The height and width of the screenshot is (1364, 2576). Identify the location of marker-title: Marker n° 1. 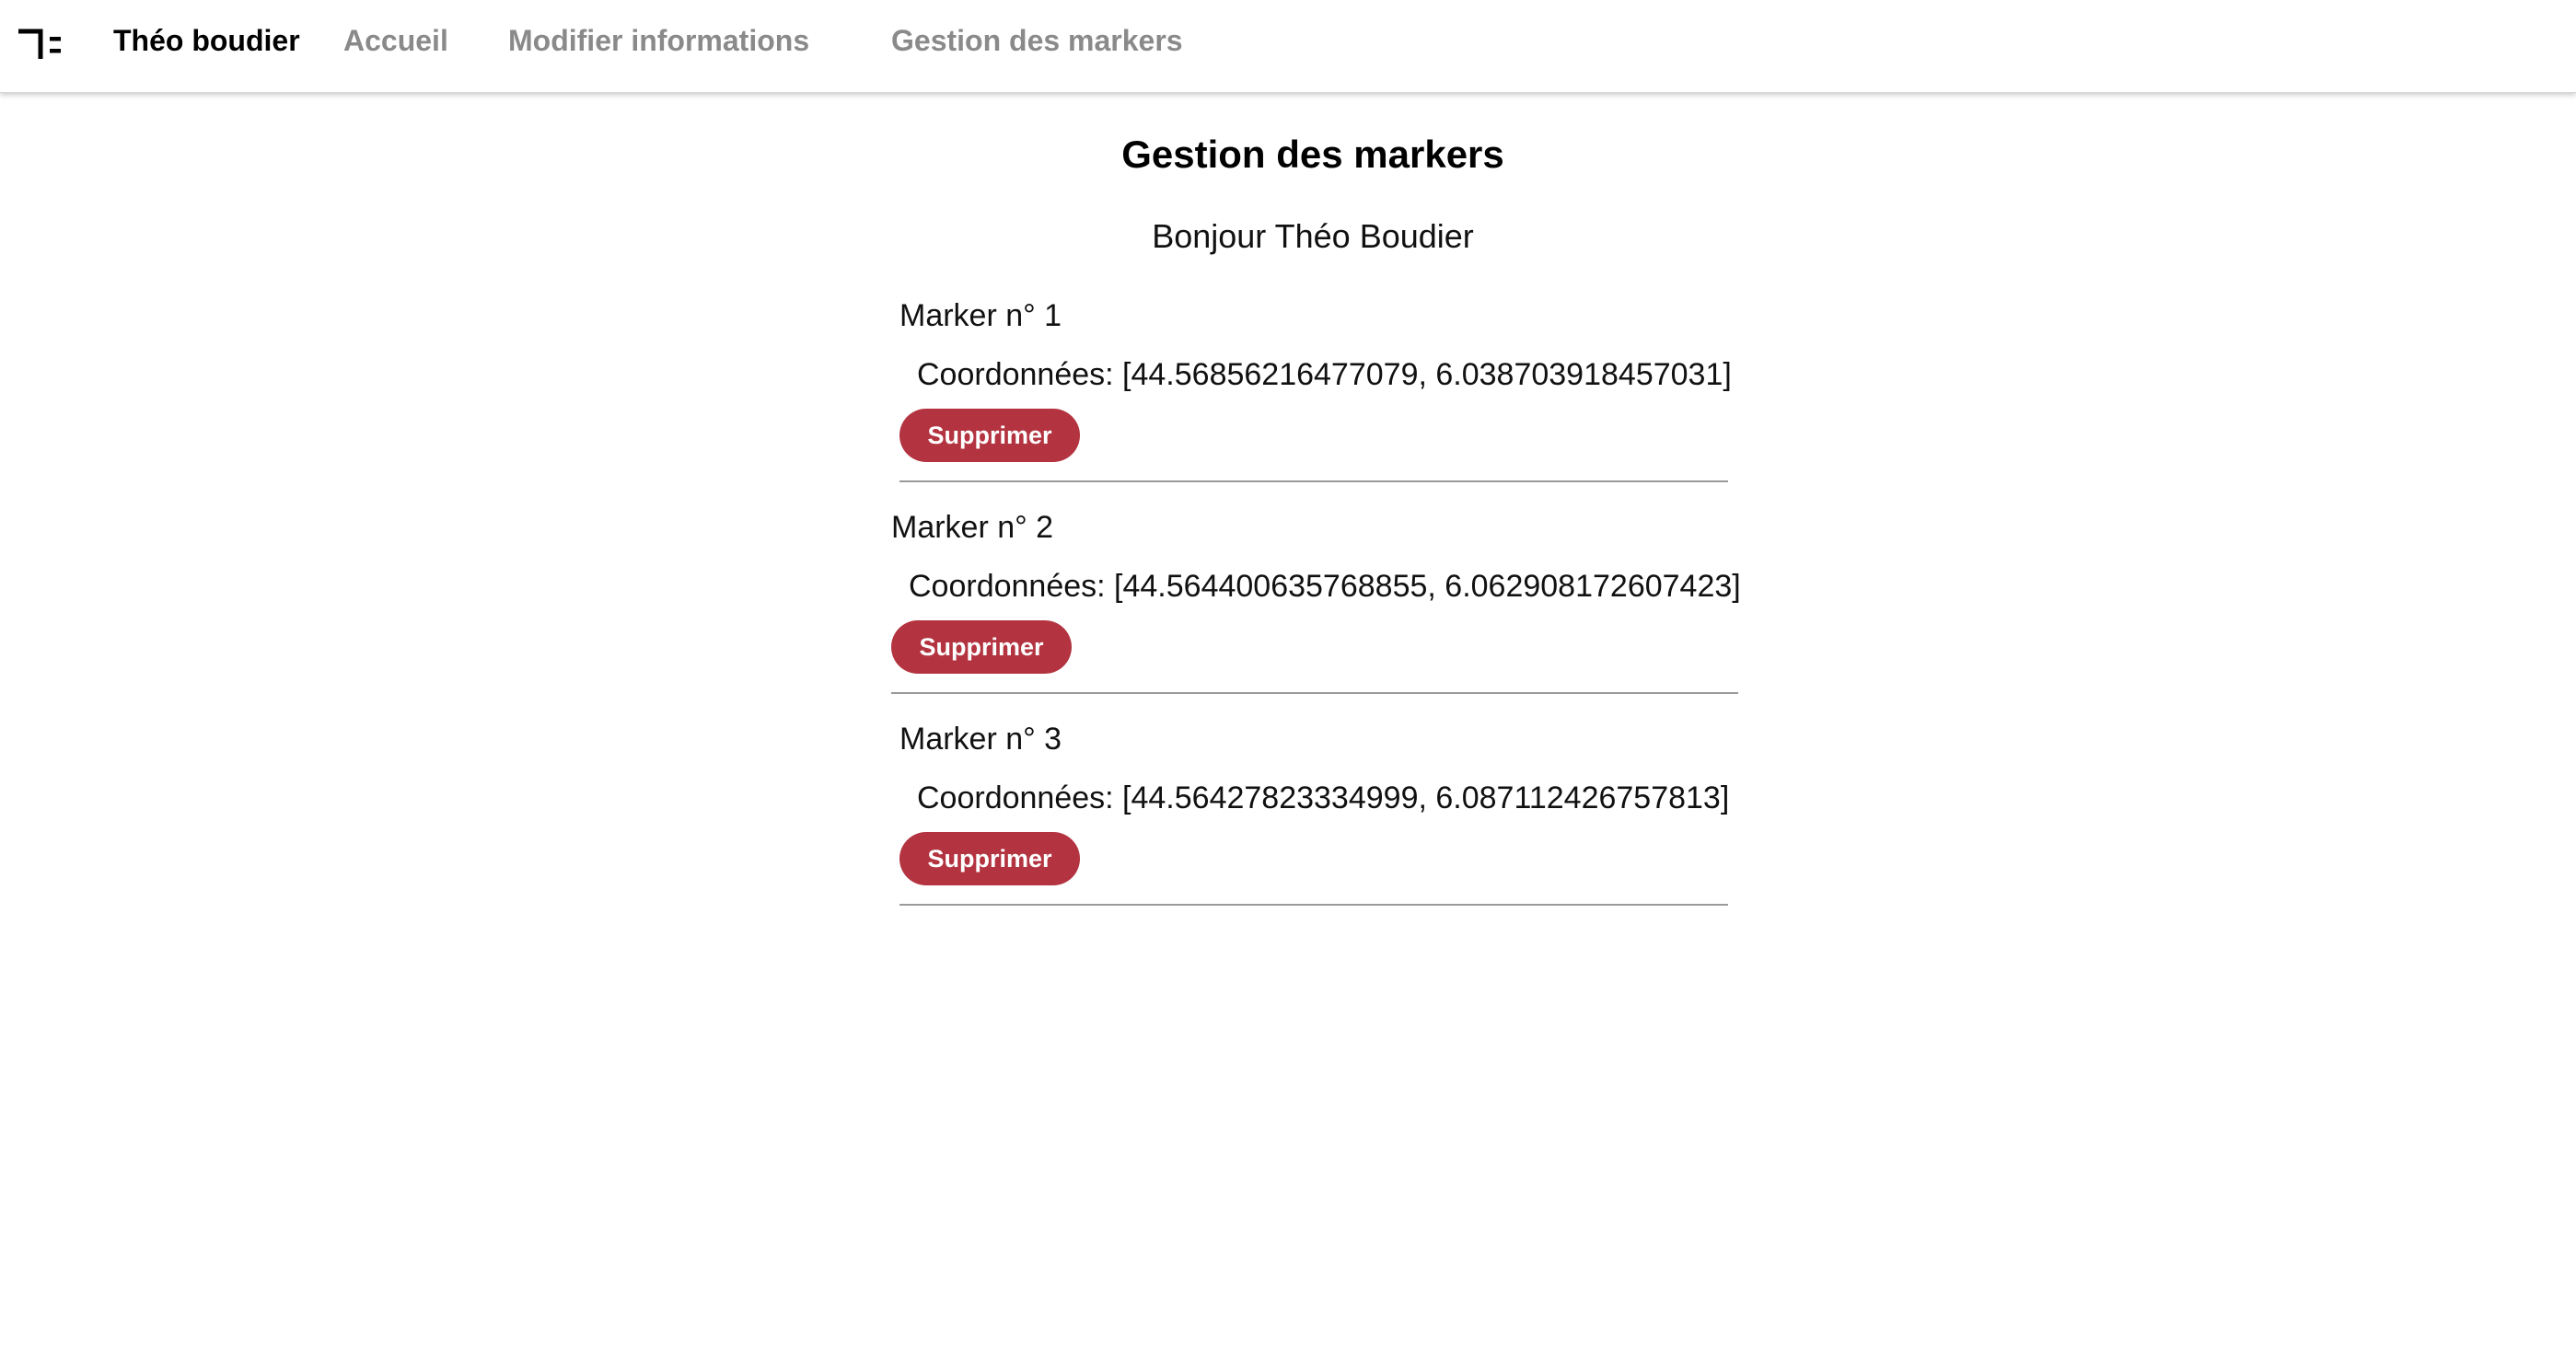
(980, 315).